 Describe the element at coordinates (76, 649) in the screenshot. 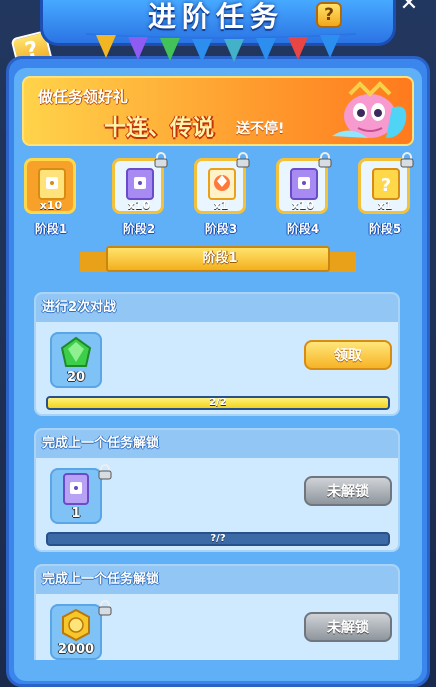

I see `reward-qty: 2000` at that location.